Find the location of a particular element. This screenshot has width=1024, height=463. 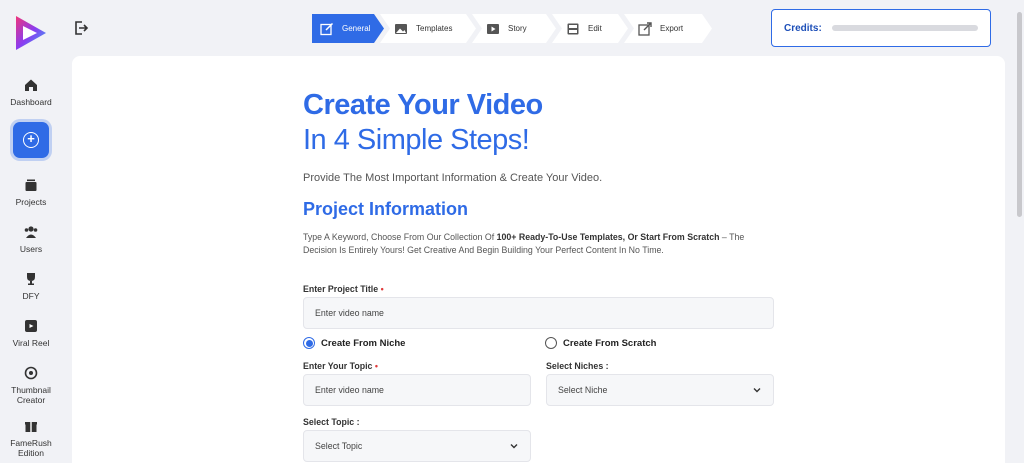

step-label: Story is located at coordinates (517, 28).